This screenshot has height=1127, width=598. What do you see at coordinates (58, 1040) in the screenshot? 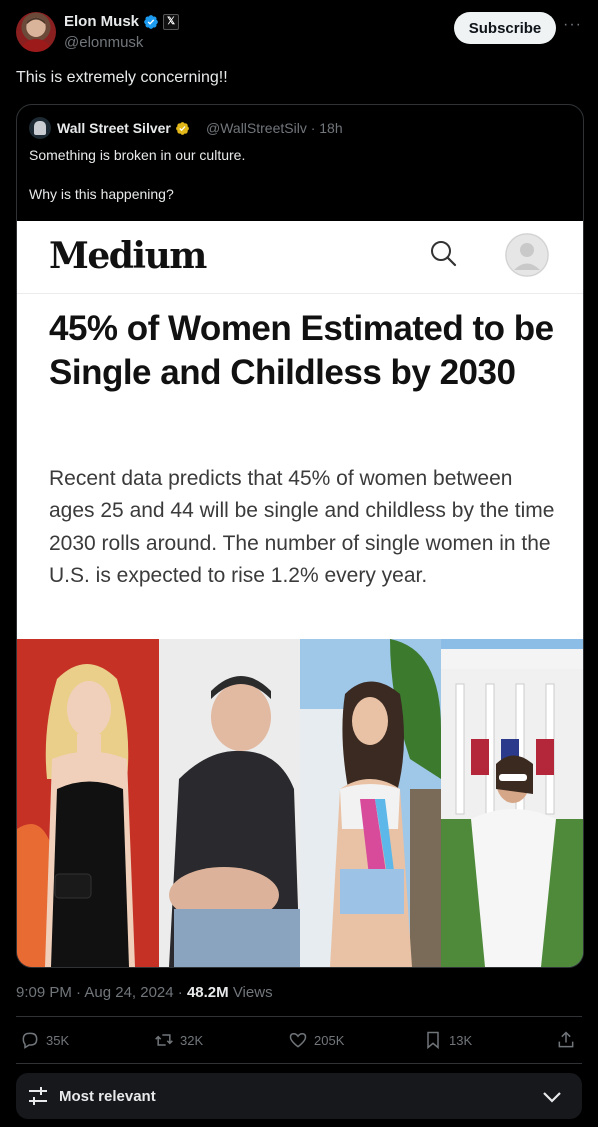
I see `reply-count: 35K` at bounding box center [58, 1040].